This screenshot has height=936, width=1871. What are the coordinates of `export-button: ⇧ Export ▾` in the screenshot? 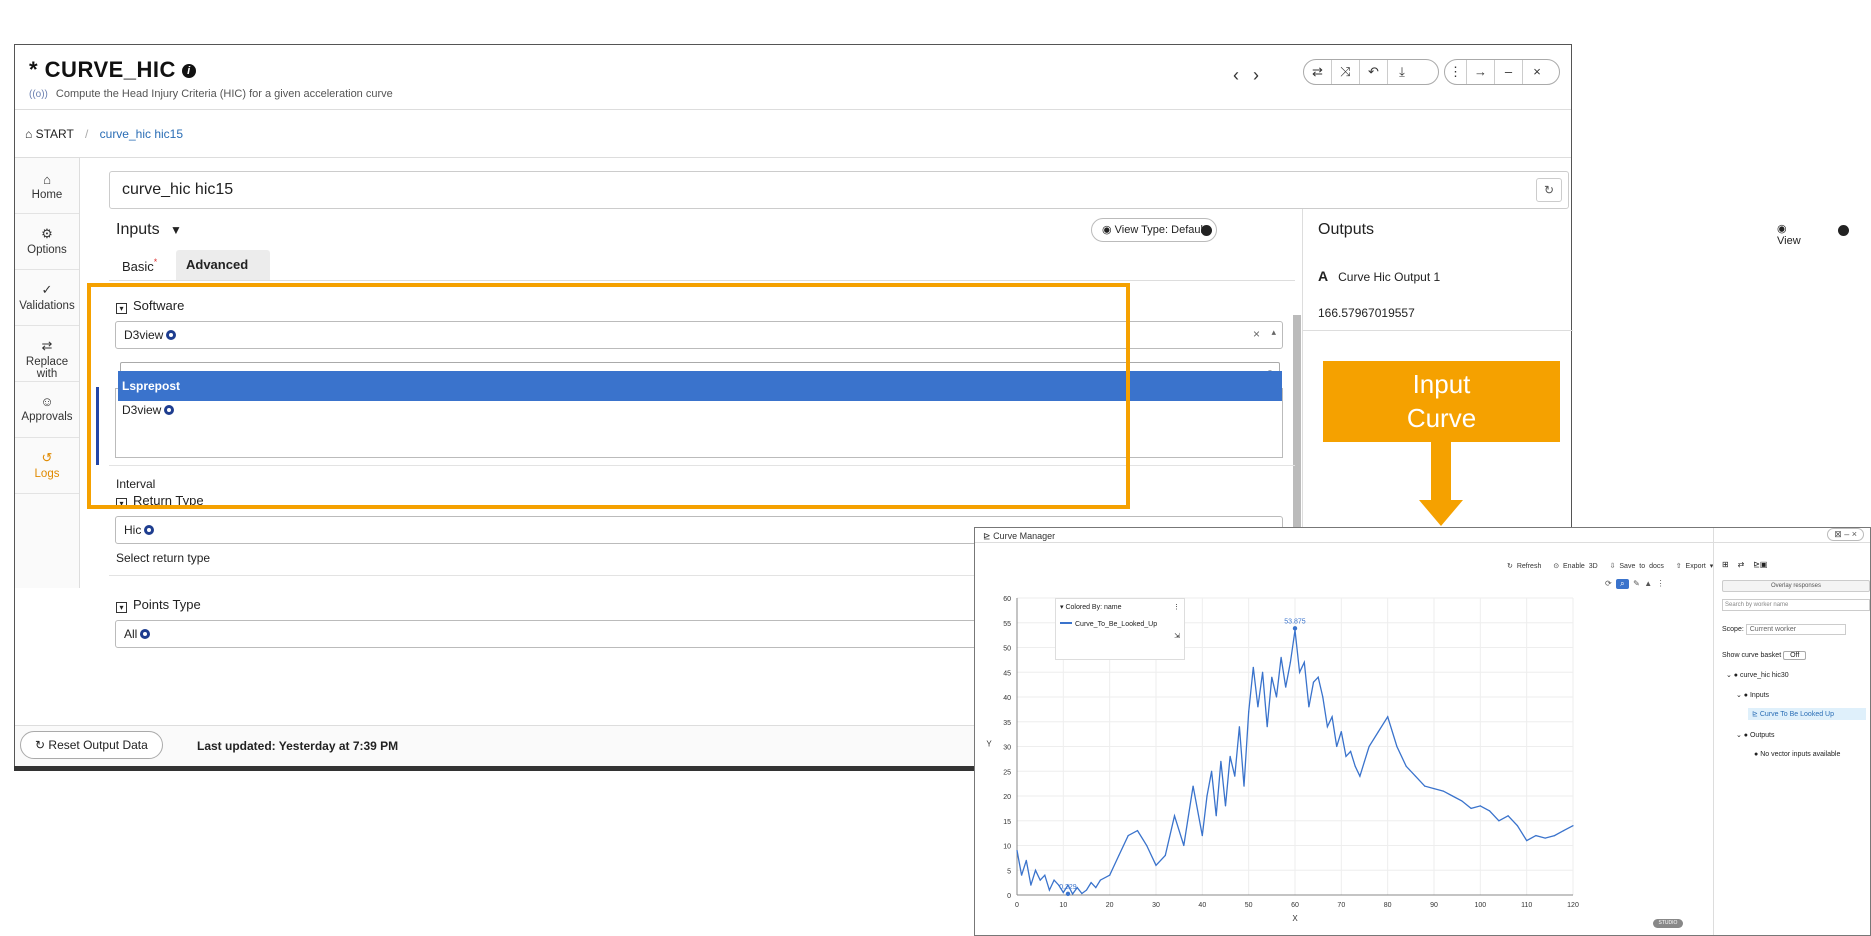 It's located at (1695, 566).